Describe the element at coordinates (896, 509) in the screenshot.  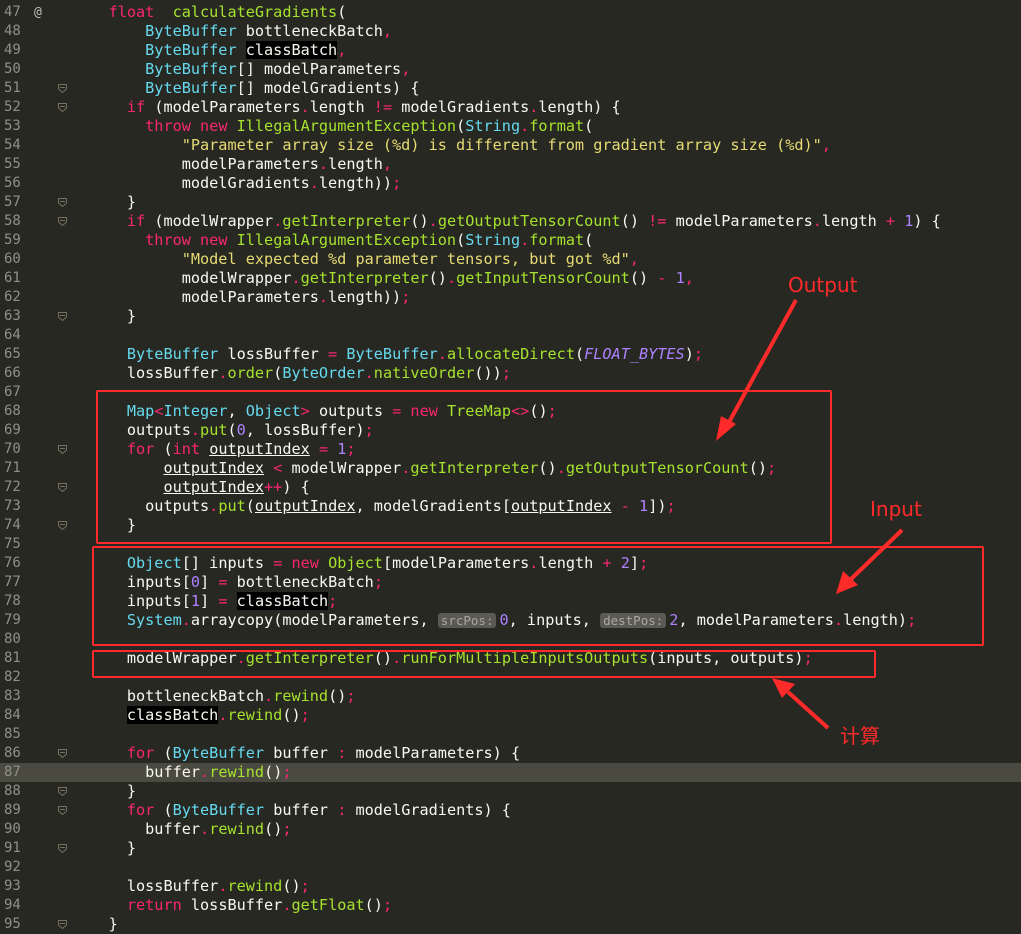
I see `input-label: Input` at that location.